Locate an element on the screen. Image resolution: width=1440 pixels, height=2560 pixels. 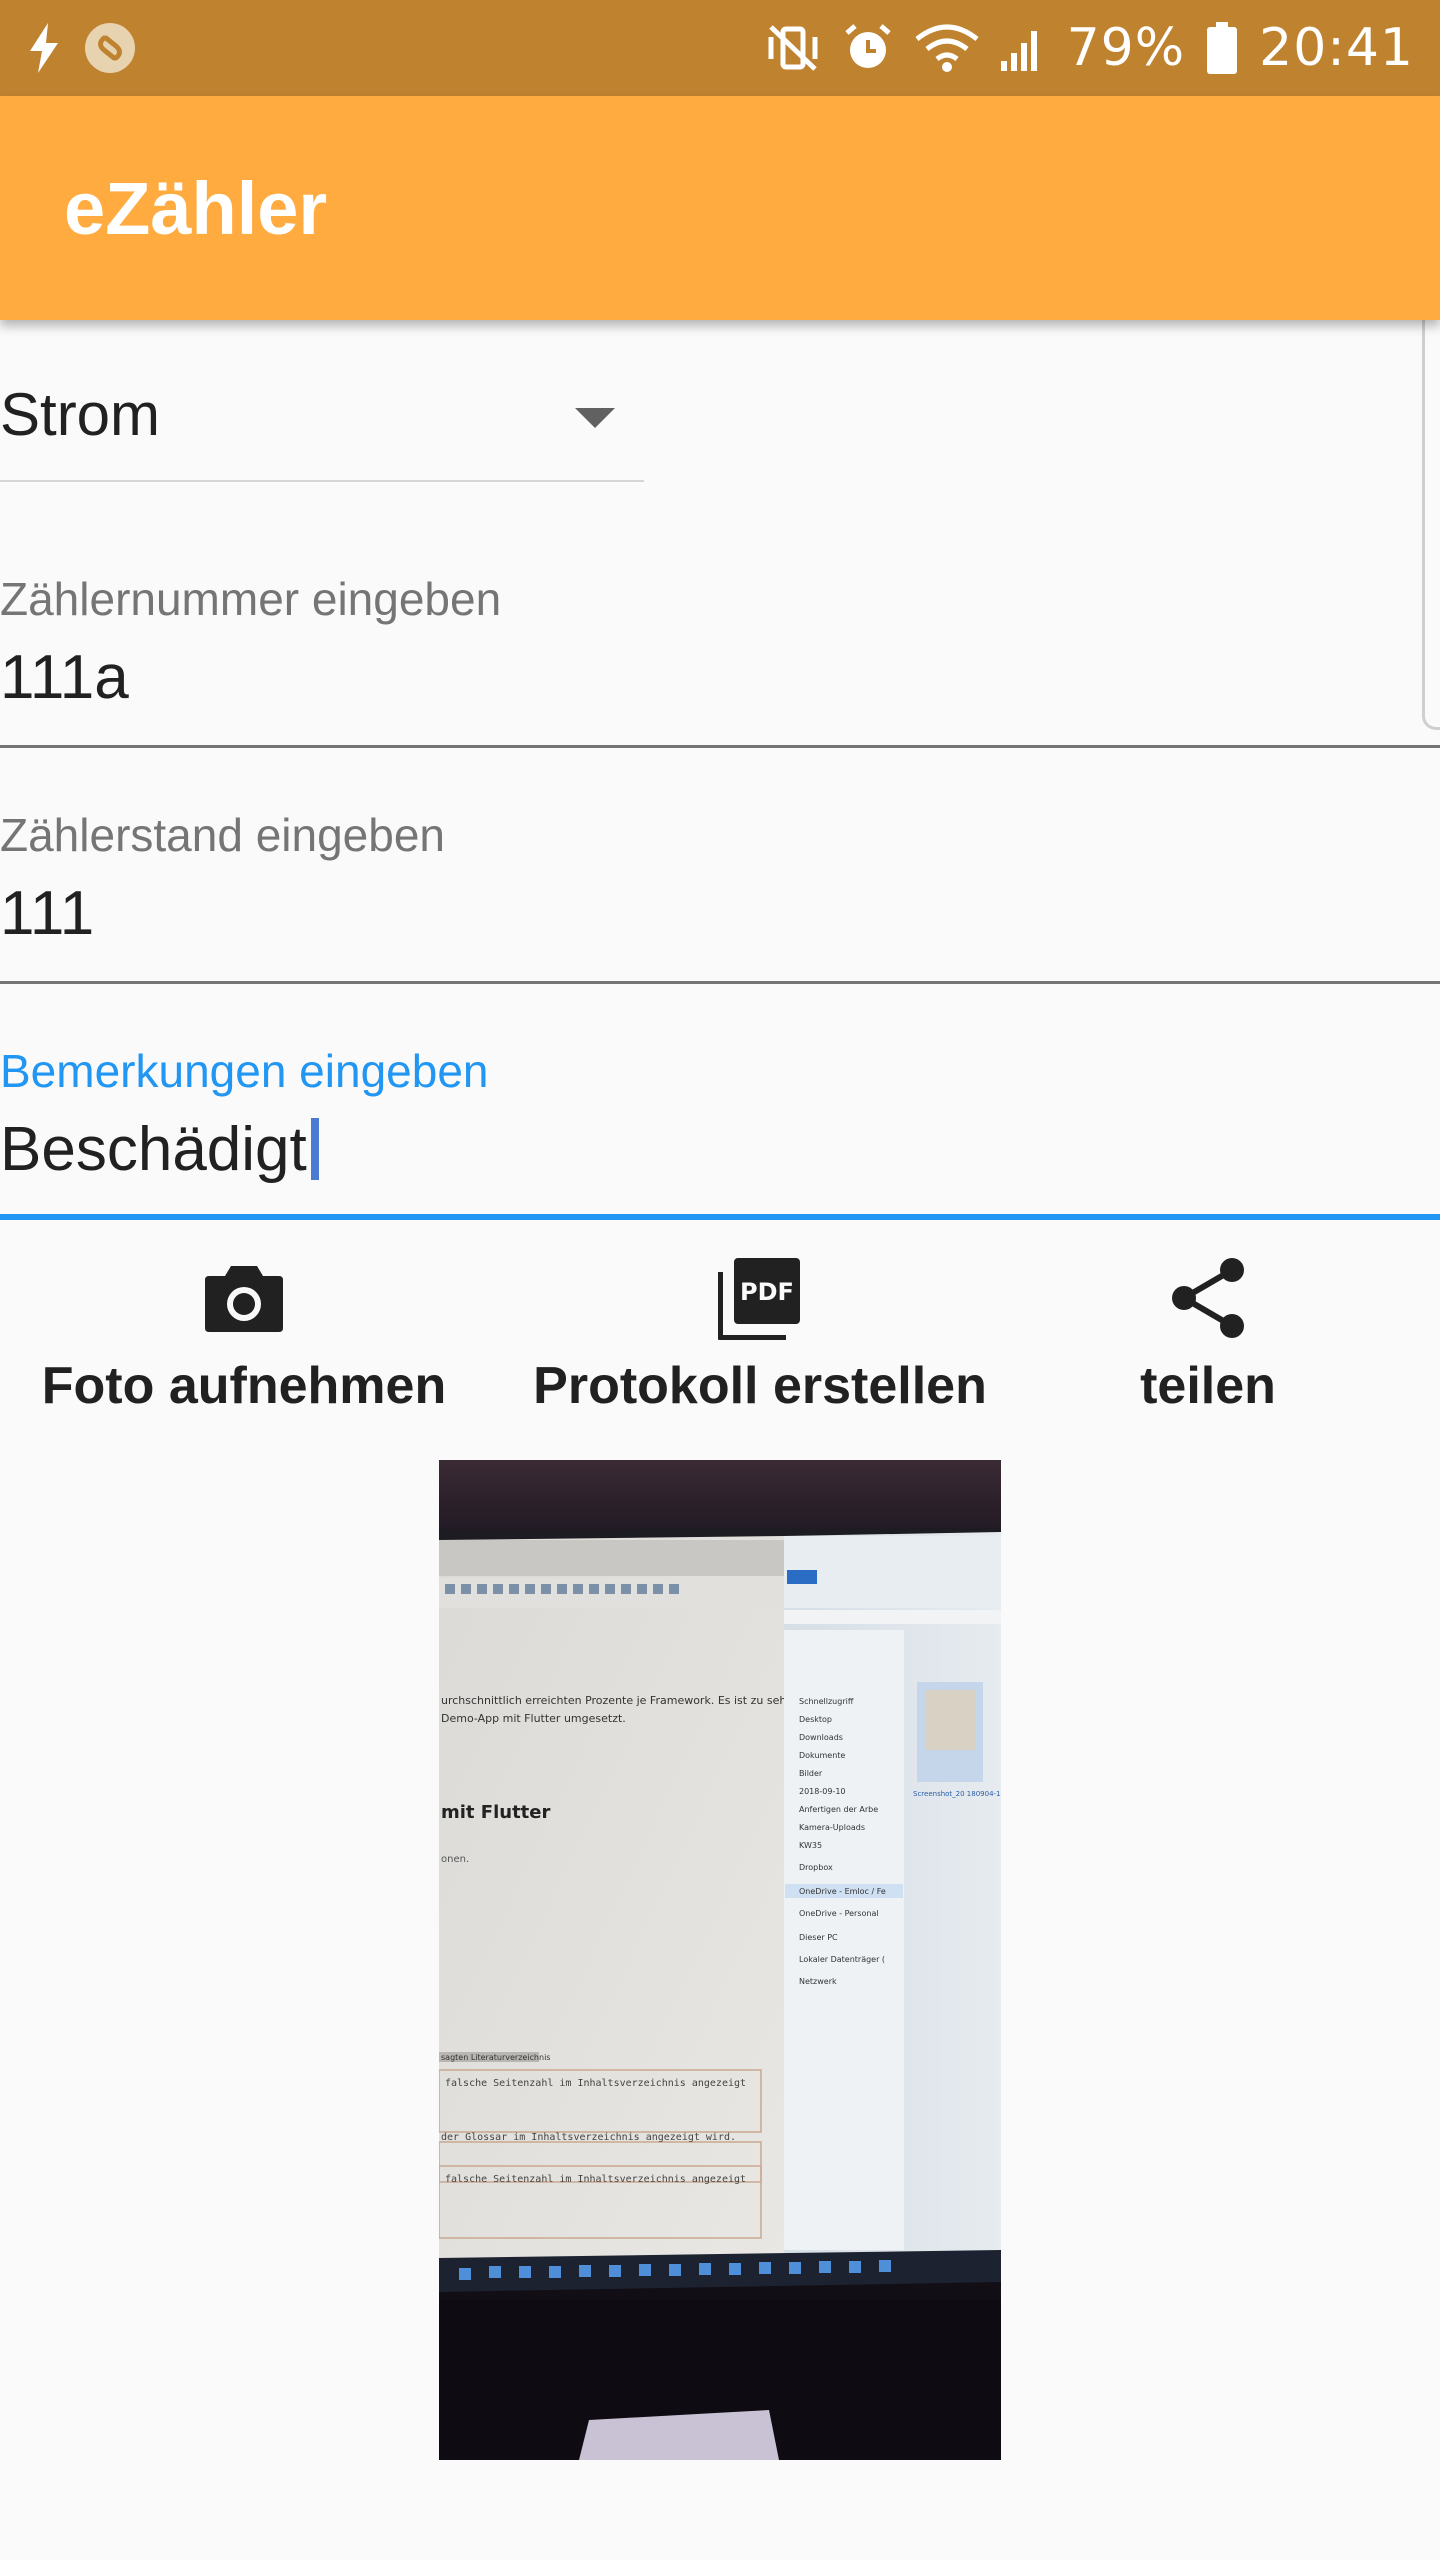
svg-text: Screenshot_20 180904-182449 is located at coordinates (957, 1794).